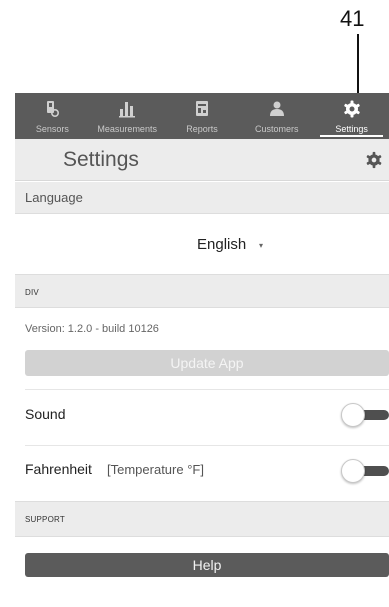  Describe the element at coordinates (351, 129) in the screenshot. I see `tab-label: Settings` at that location.